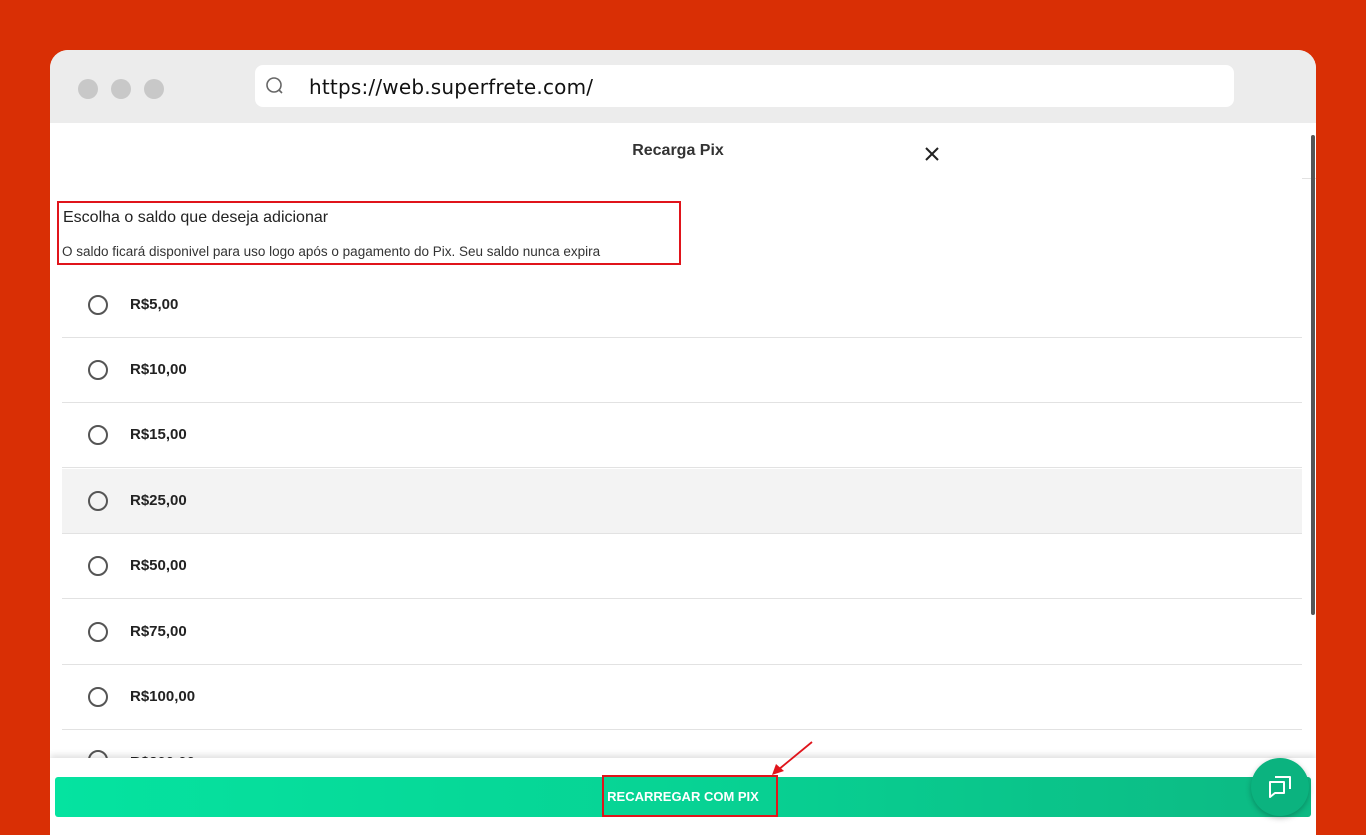 The width and height of the screenshot is (1366, 835). I want to click on arrow-annotation, so click(792, 758).